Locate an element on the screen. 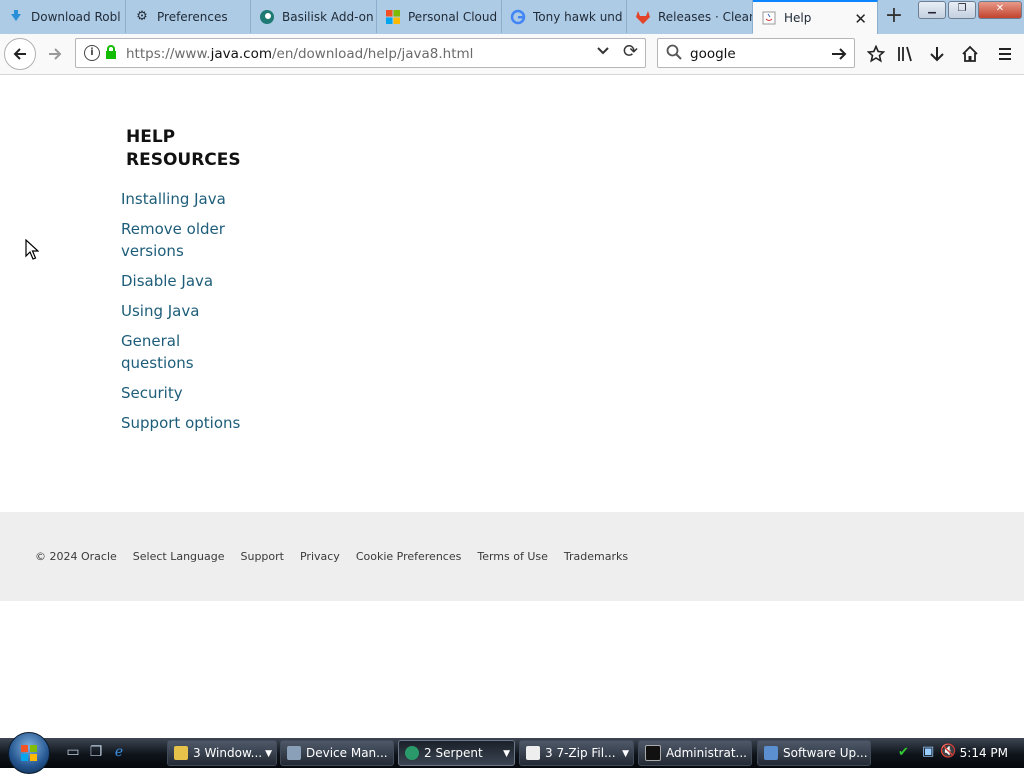  volume-muted-icon: 🔇 is located at coordinates (948, 751).